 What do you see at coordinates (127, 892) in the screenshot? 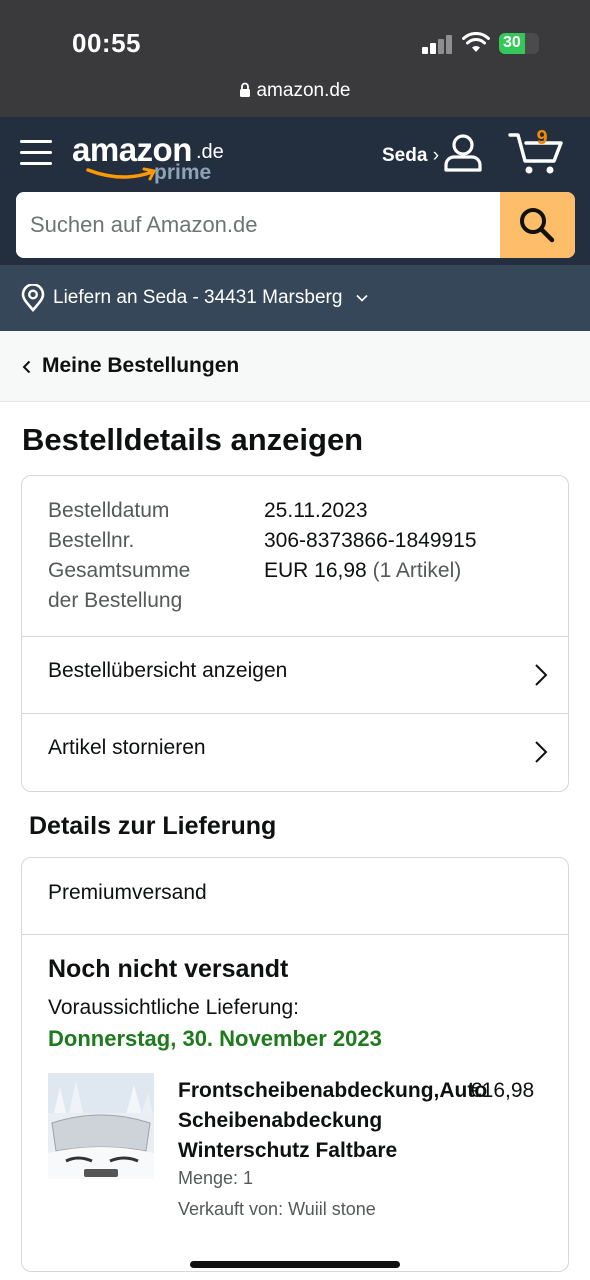
I see `shipping-method: Premiumversand` at bounding box center [127, 892].